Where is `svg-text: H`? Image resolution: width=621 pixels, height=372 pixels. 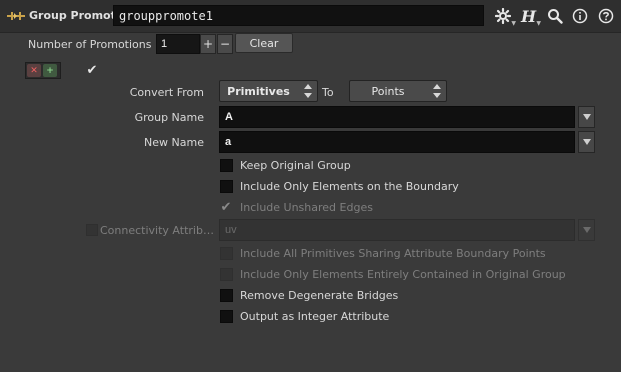
svg-text: H is located at coordinates (528, 16).